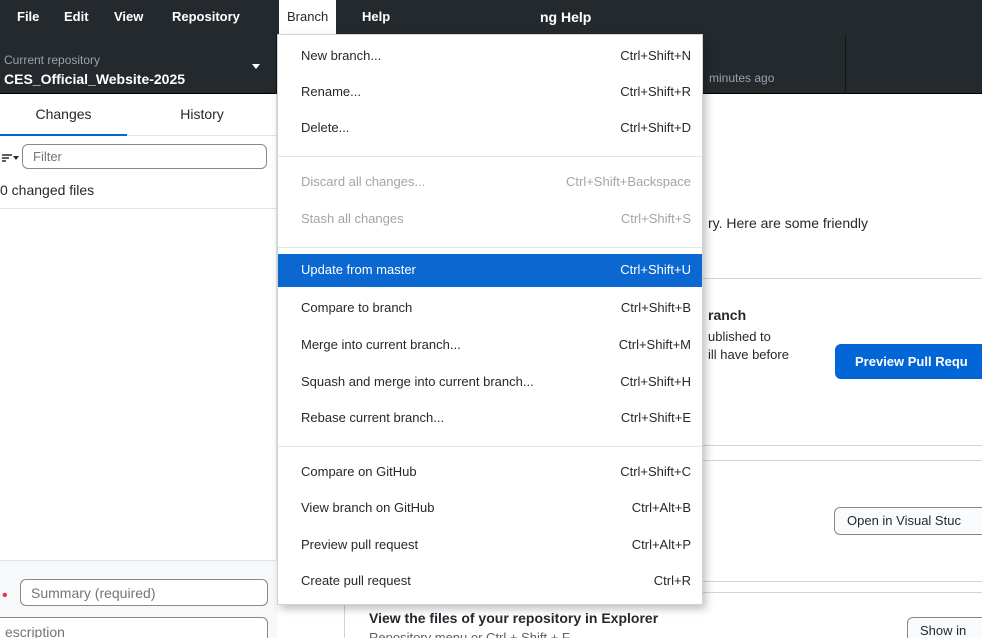  What do you see at coordinates (742, 78) in the screenshot?
I see `last-fetched-text: minutes ago` at bounding box center [742, 78].